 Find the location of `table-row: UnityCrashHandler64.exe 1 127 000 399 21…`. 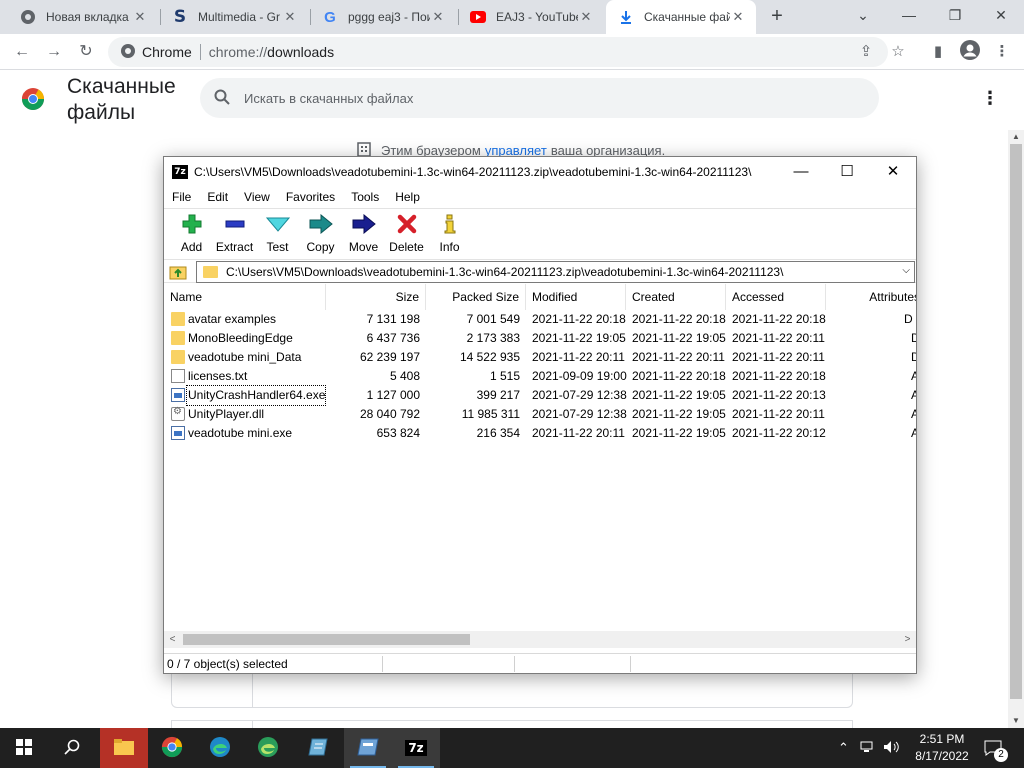

table-row: UnityCrashHandler64.exe 1 127 000 399 21… is located at coordinates (540, 395).